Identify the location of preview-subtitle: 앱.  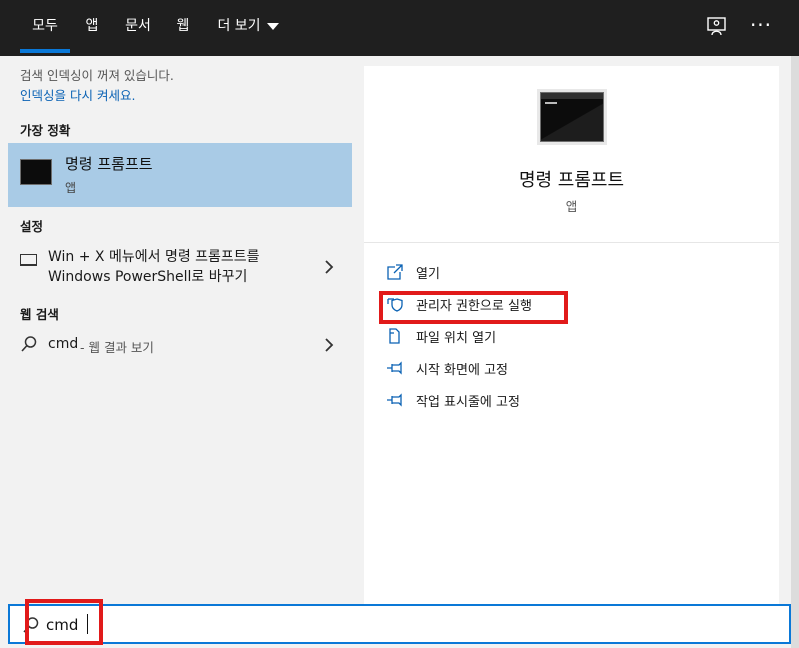
(571, 206).